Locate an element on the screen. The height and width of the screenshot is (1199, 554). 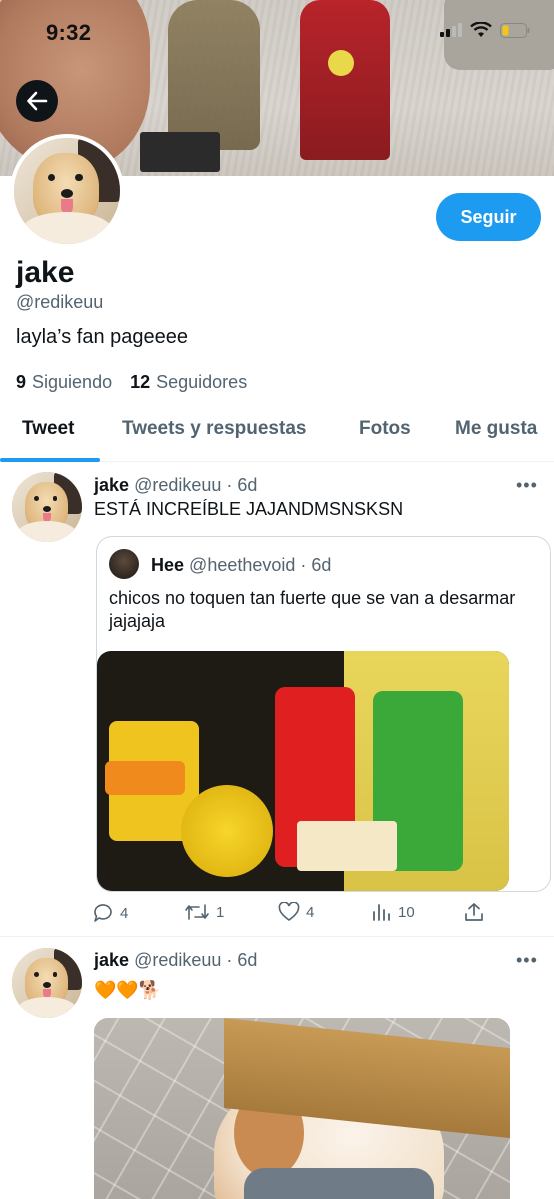
views-count: 10 is located at coordinates (406, 912).